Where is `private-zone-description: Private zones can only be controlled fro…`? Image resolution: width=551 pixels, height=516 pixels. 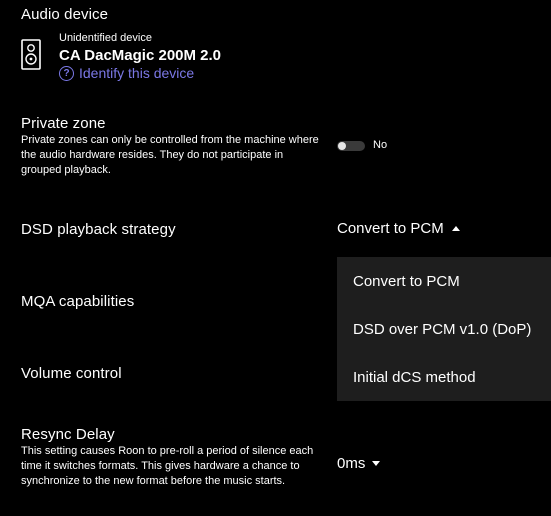 private-zone-description: Private zones can only be controlled fro… is located at coordinates (170, 155).